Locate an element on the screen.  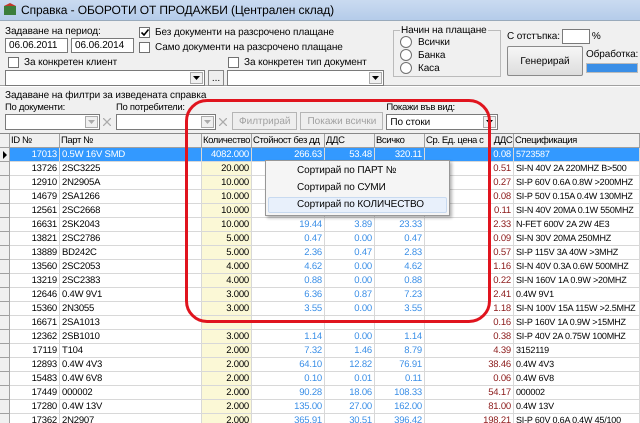
table-cell: 20.000 is located at coordinates (227, 169).